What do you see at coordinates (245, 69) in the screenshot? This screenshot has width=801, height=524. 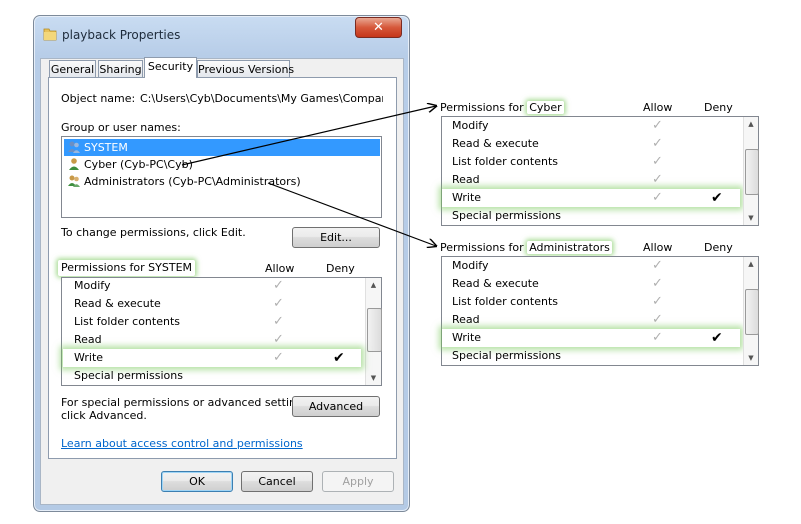 I see `tab-previous-versions: Previous Versions` at bounding box center [245, 69].